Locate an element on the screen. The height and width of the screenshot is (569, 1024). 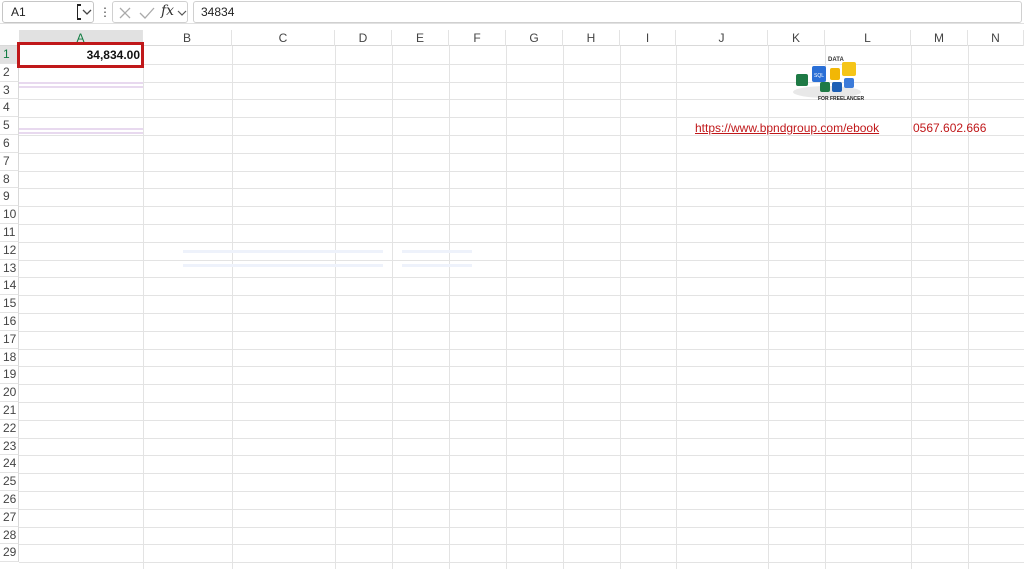
row-header-13: 13 is located at coordinates (9, 268).